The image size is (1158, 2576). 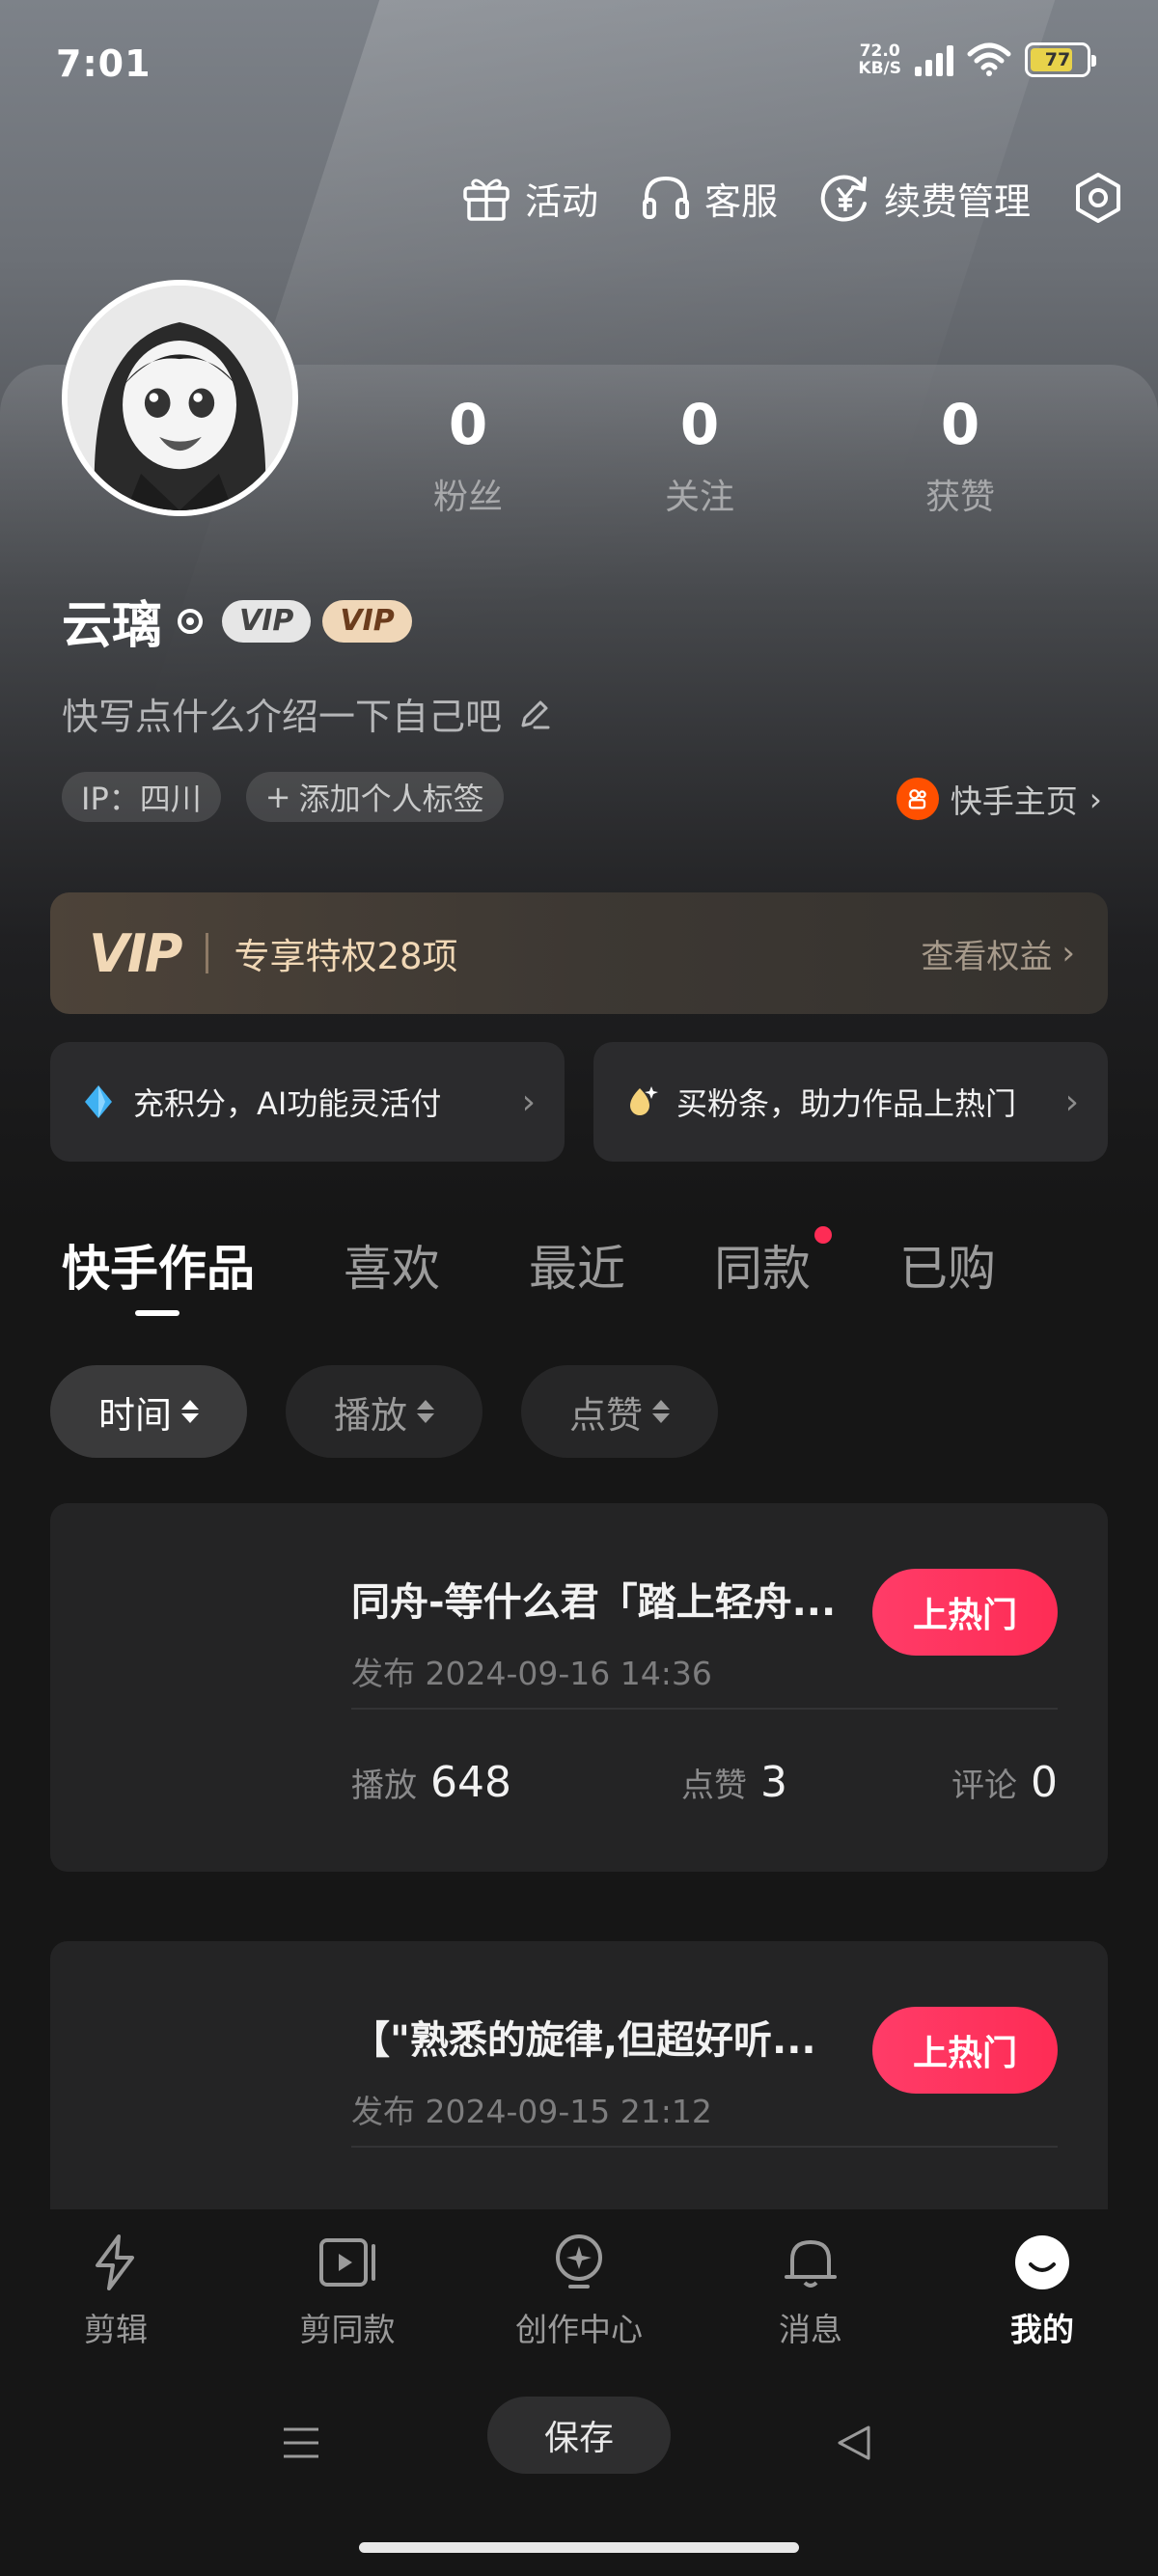 What do you see at coordinates (391, 799) in the screenshot?
I see `add-tag-label: 添加个人标签` at bounding box center [391, 799].